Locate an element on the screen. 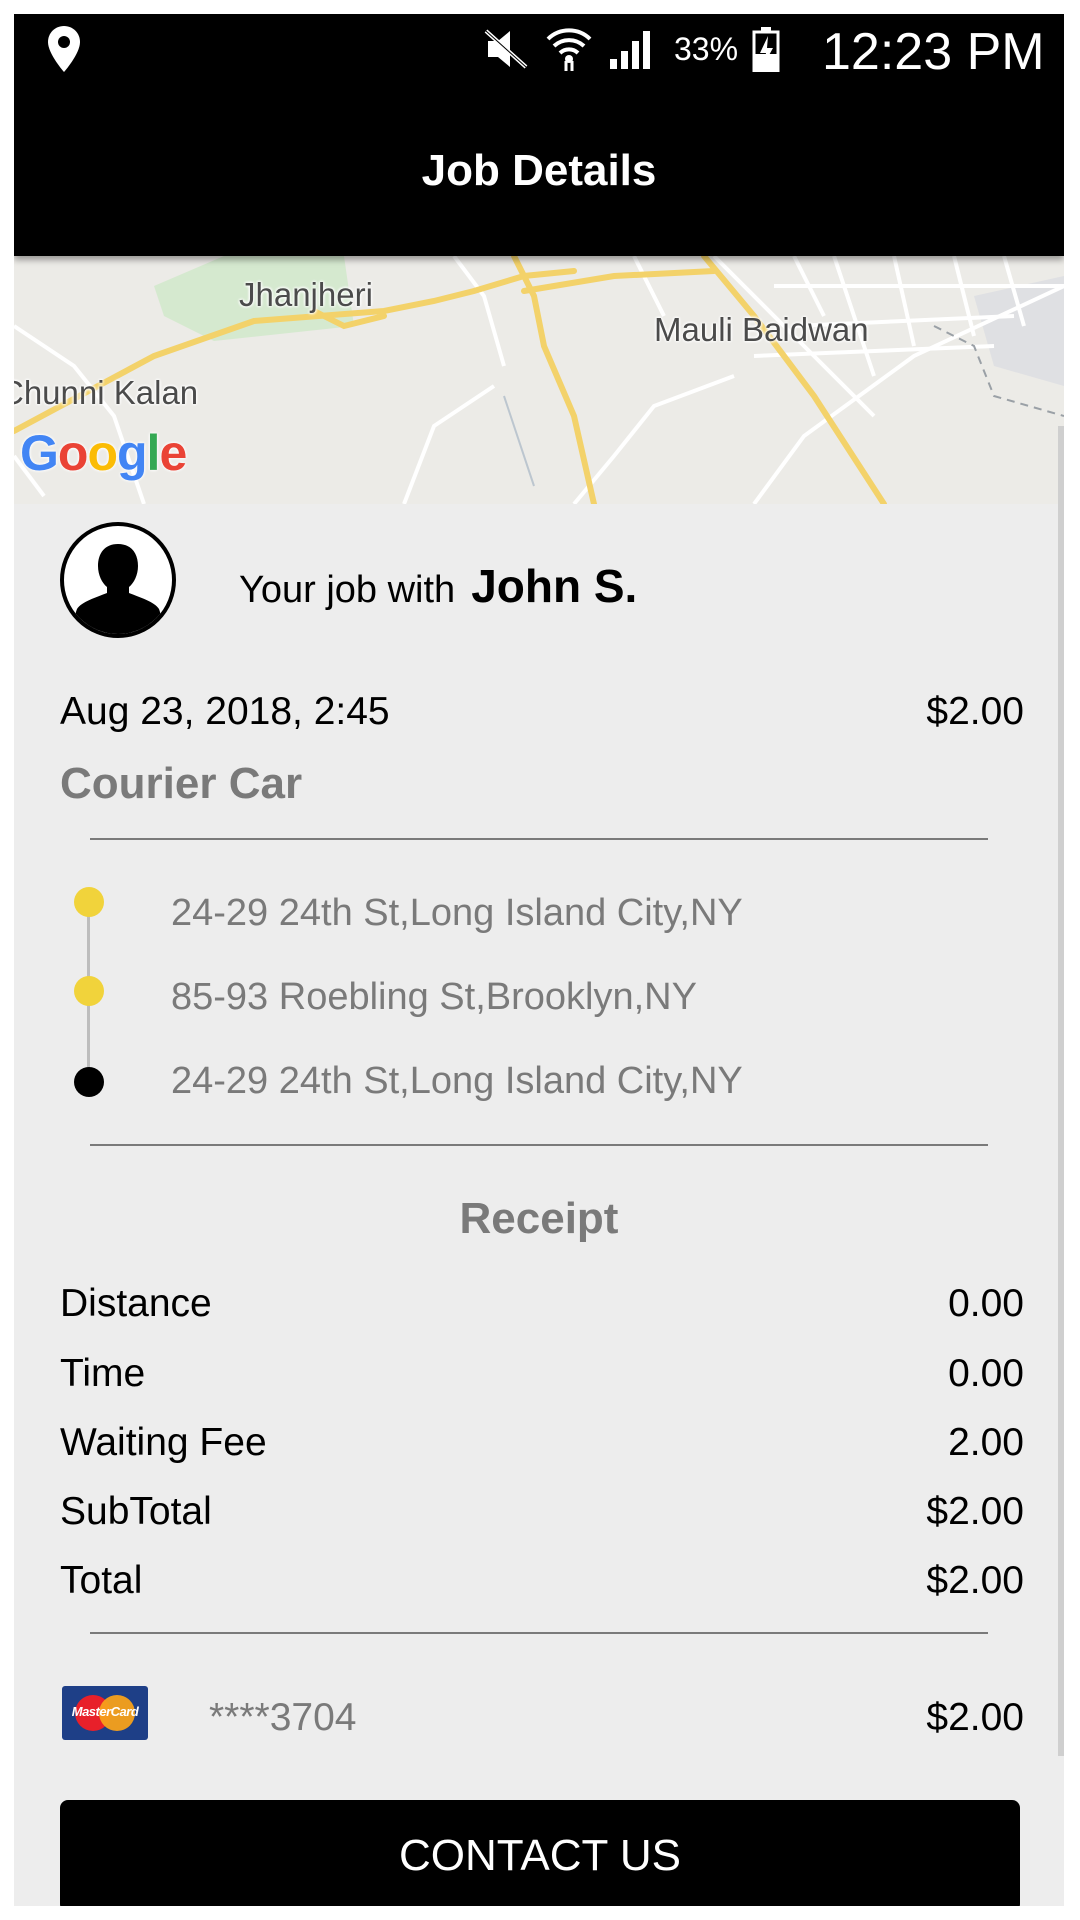 This screenshot has height=1920, width=1080. scrollbar is located at coordinates (1061, 1091).